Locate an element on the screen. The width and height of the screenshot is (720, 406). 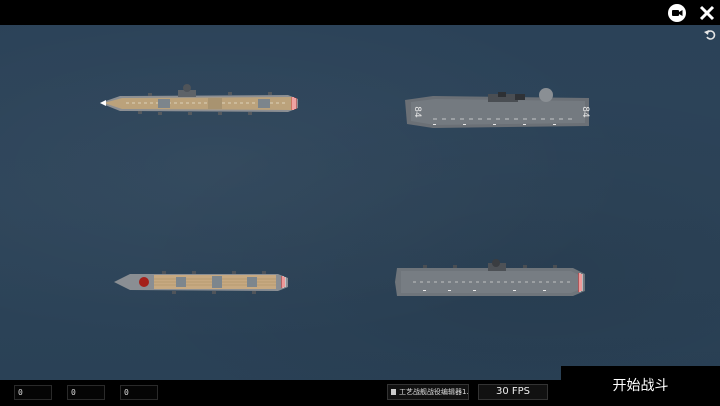
version-label: 工艺战舰战役编辑器1.1.0 is located at coordinates (428, 392).